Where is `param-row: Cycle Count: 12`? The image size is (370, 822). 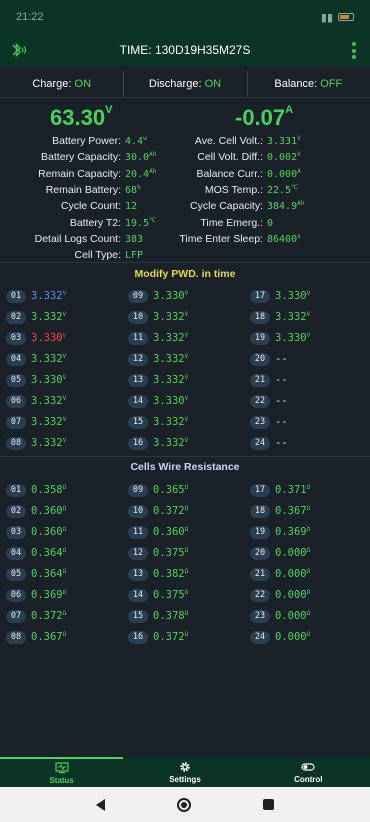 param-row: Cycle Count: 12 is located at coordinates (78, 206).